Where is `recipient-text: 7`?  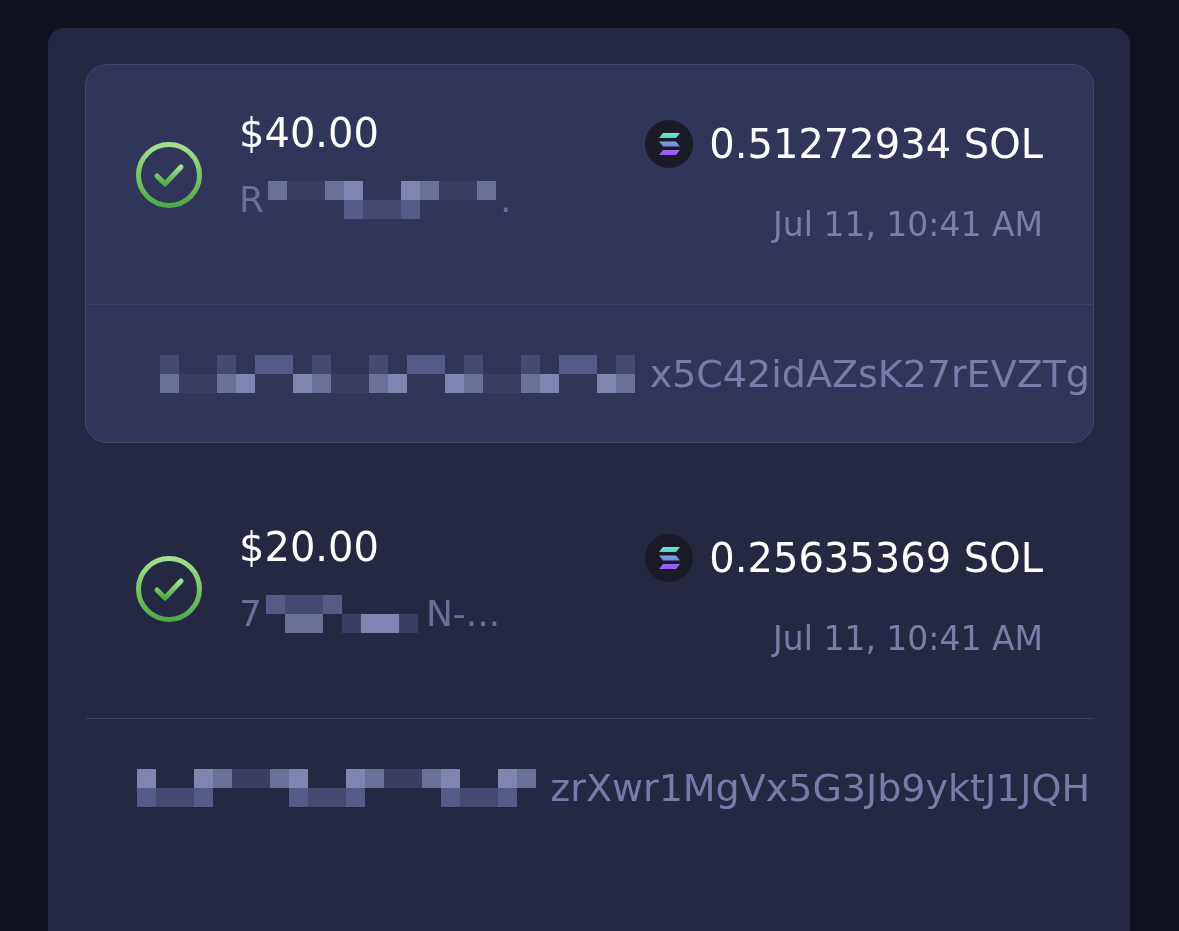
recipient-text: 7 is located at coordinates (250, 614).